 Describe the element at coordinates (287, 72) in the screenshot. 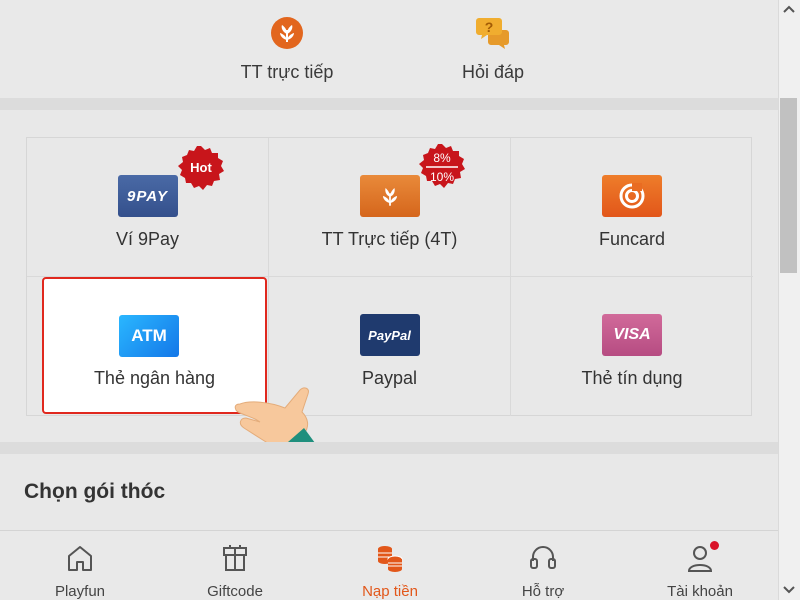

I see `tt-truc-tiep-label: TT trực tiếp` at that location.